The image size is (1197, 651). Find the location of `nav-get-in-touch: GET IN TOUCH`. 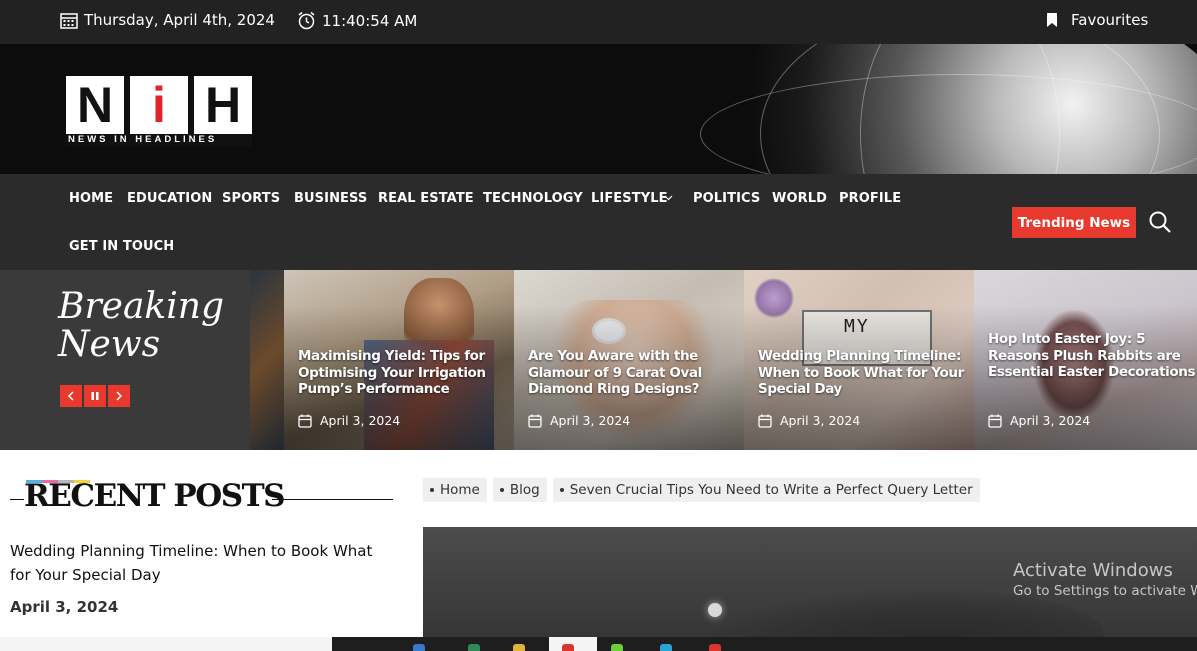

nav-get-in-touch: GET IN TOUCH is located at coordinates (121, 246).